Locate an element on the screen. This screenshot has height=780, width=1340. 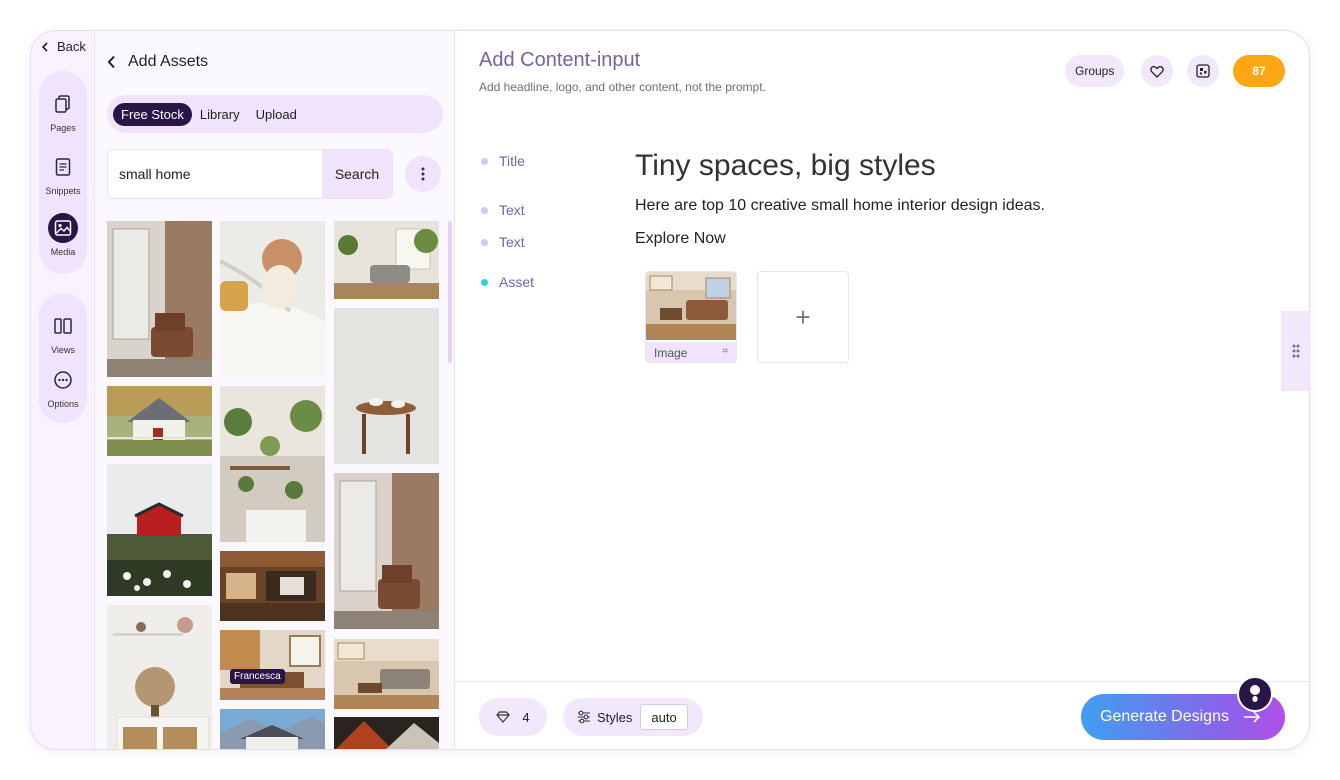
field-label-asset: Asset is located at coordinates (507, 282).